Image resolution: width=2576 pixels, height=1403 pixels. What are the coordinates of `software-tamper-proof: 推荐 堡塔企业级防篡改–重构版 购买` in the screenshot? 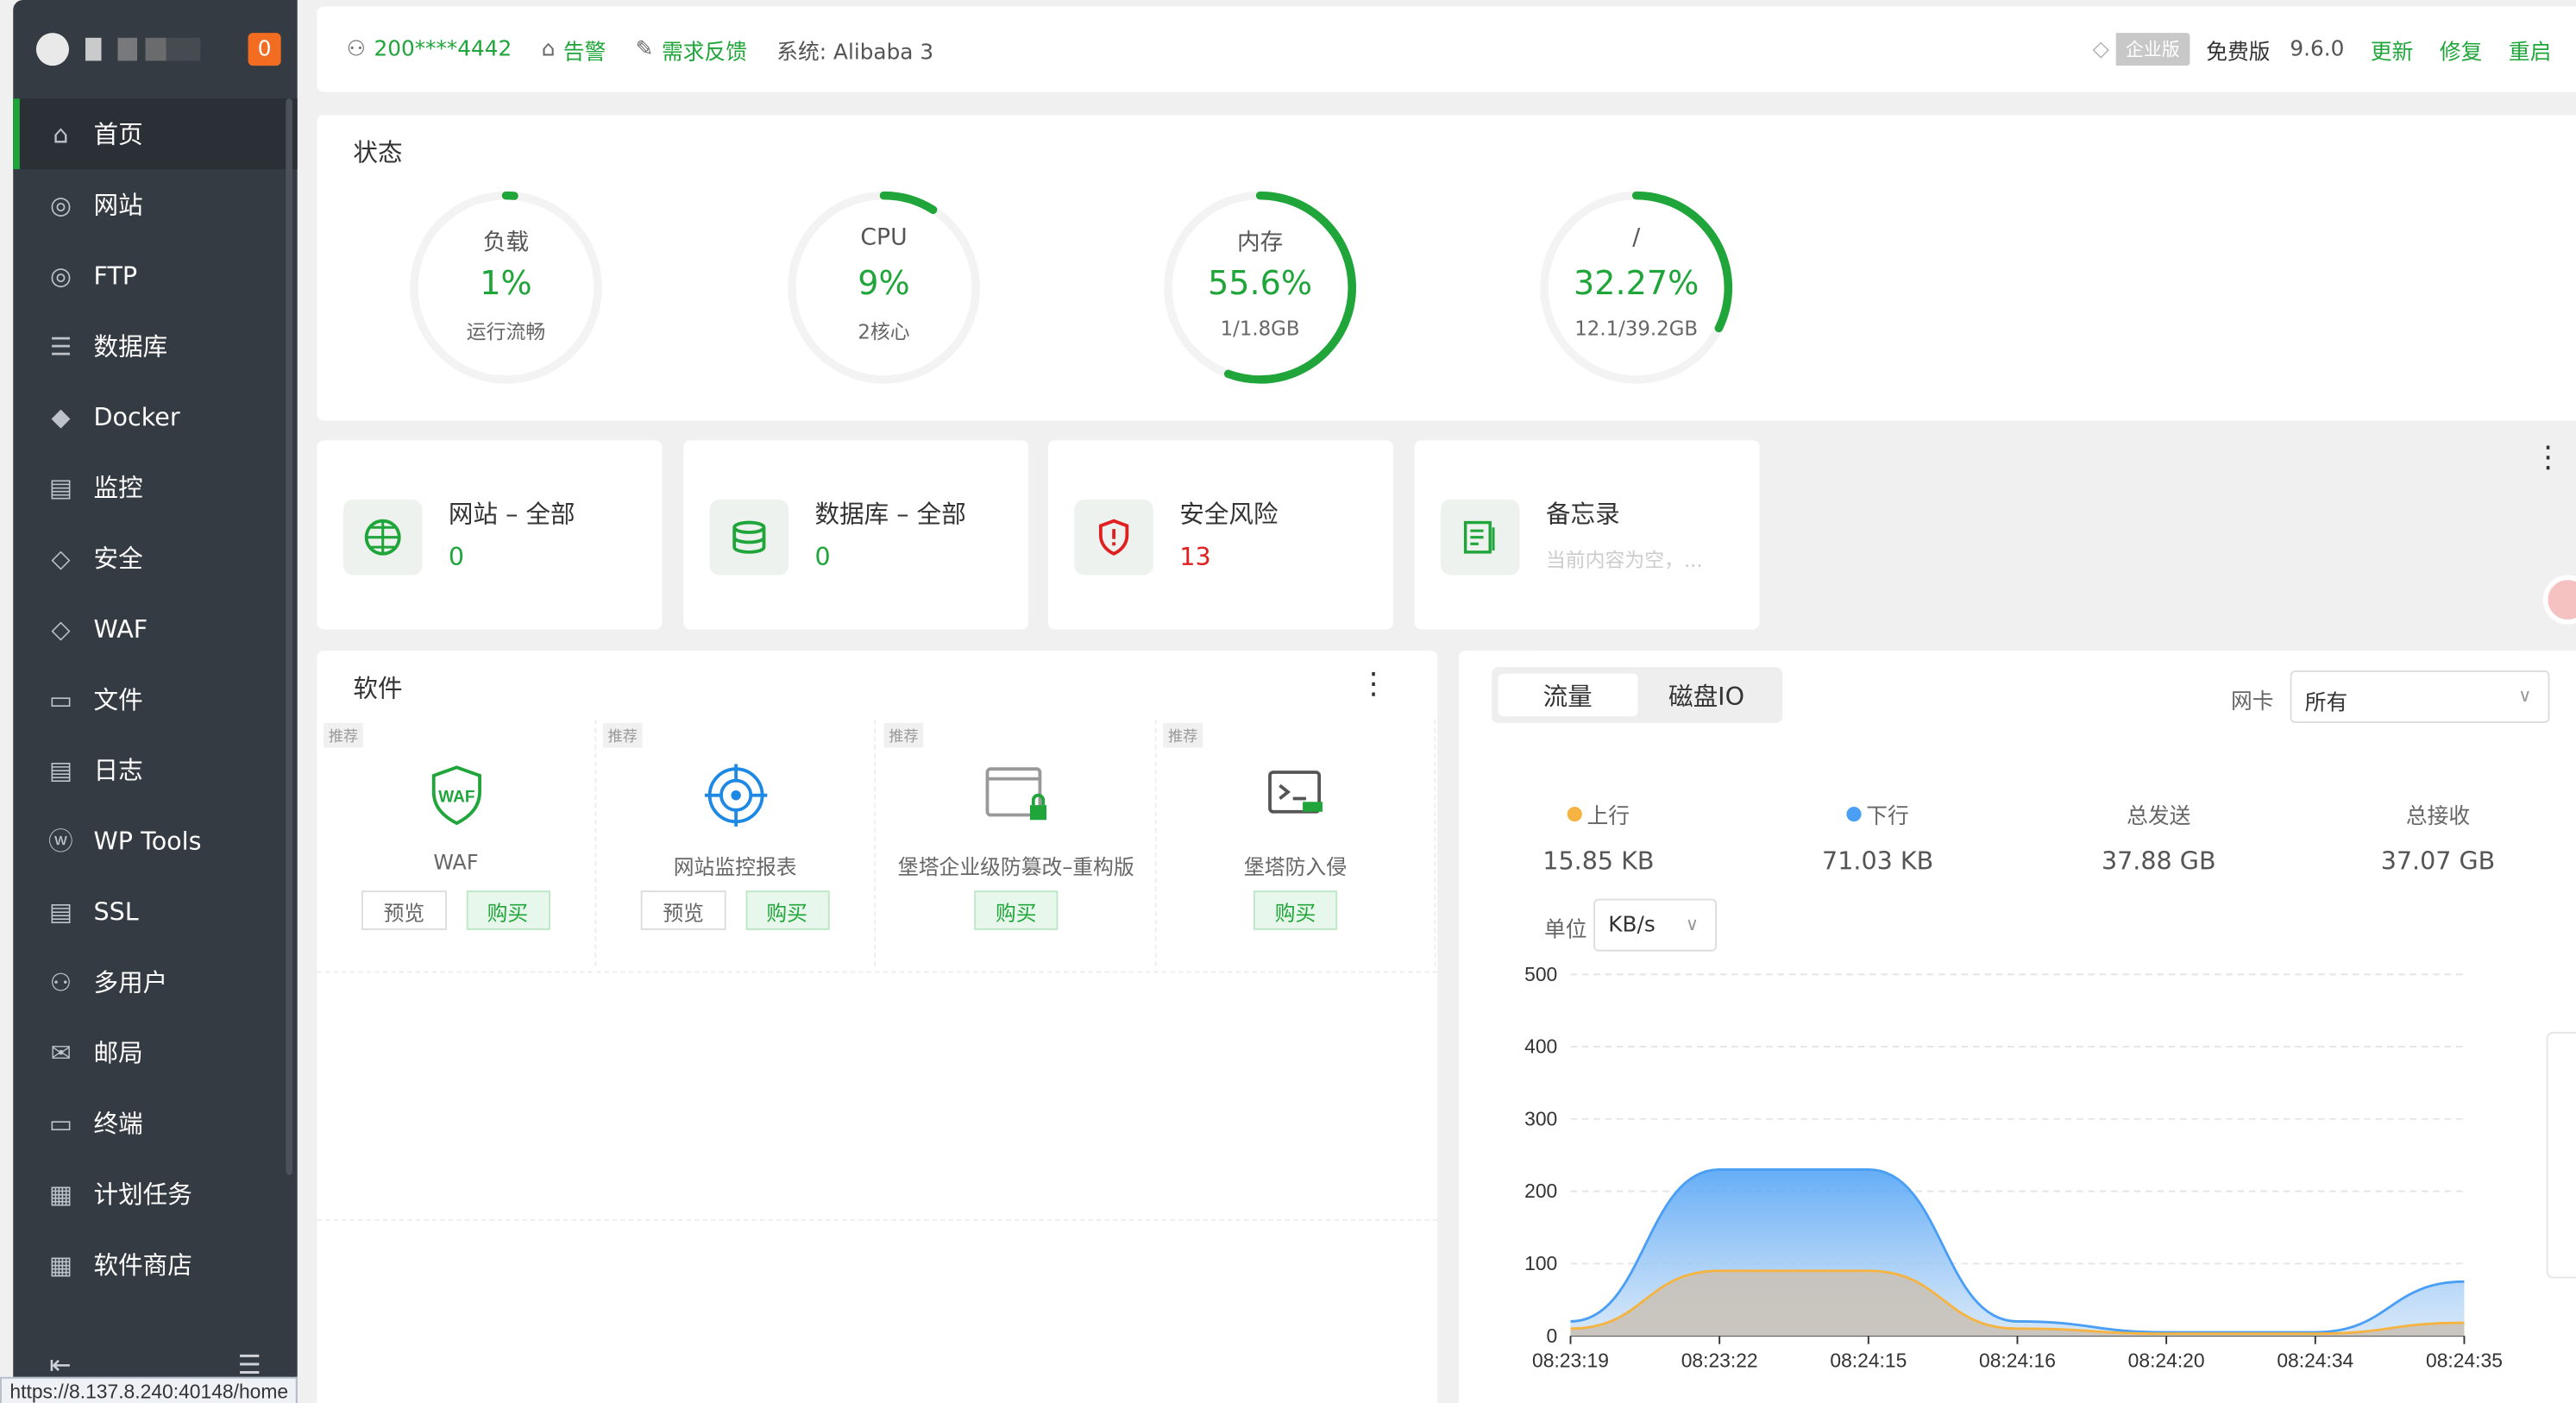 It's located at (1017, 843).